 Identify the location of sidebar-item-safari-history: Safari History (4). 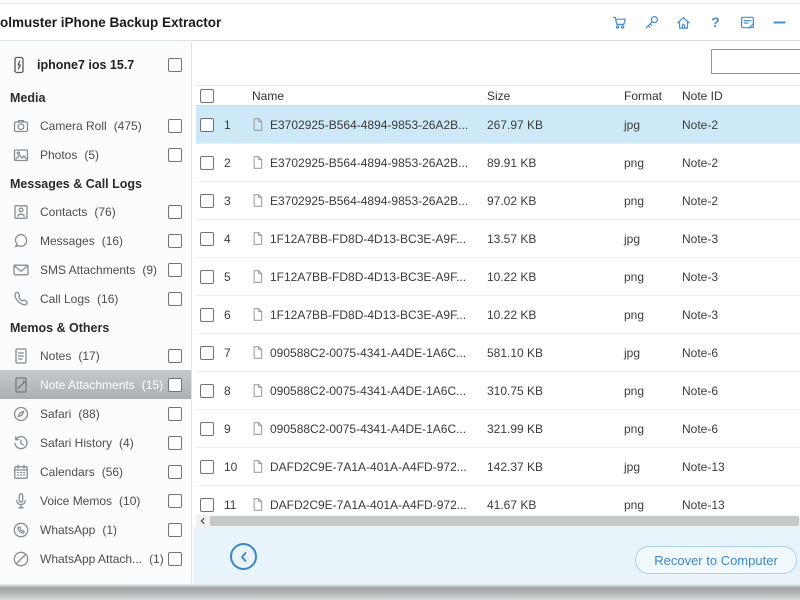
(95, 442).